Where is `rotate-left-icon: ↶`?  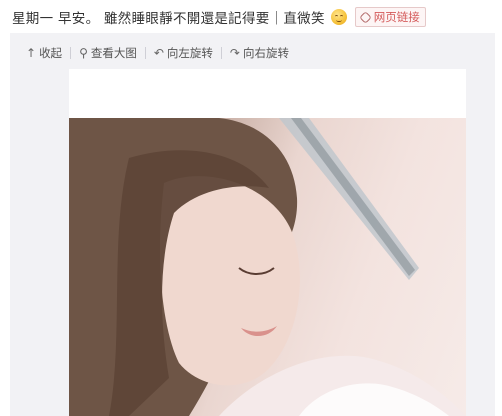 rotate-left-icon: ↶ is located at coordinates (158, 53).